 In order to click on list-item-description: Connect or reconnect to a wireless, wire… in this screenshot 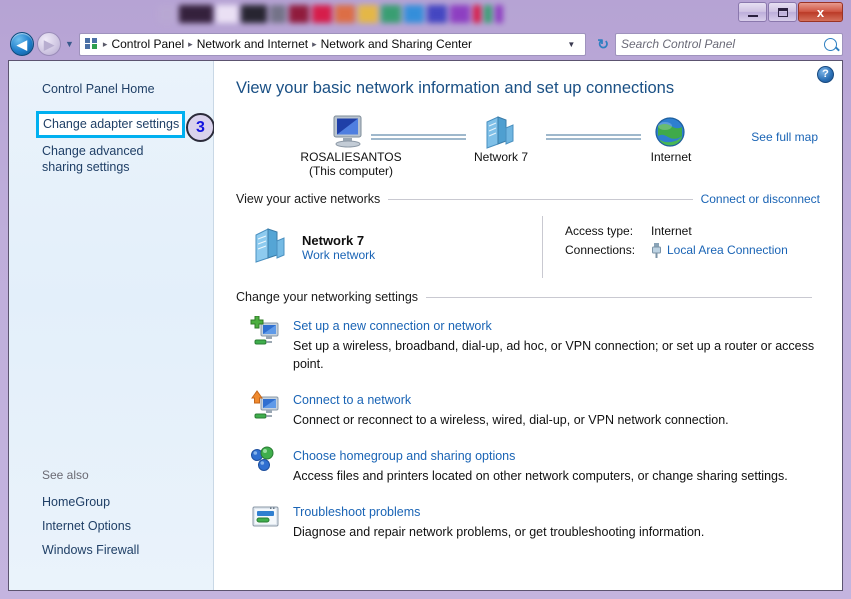, I will do `click(511, 420)`.